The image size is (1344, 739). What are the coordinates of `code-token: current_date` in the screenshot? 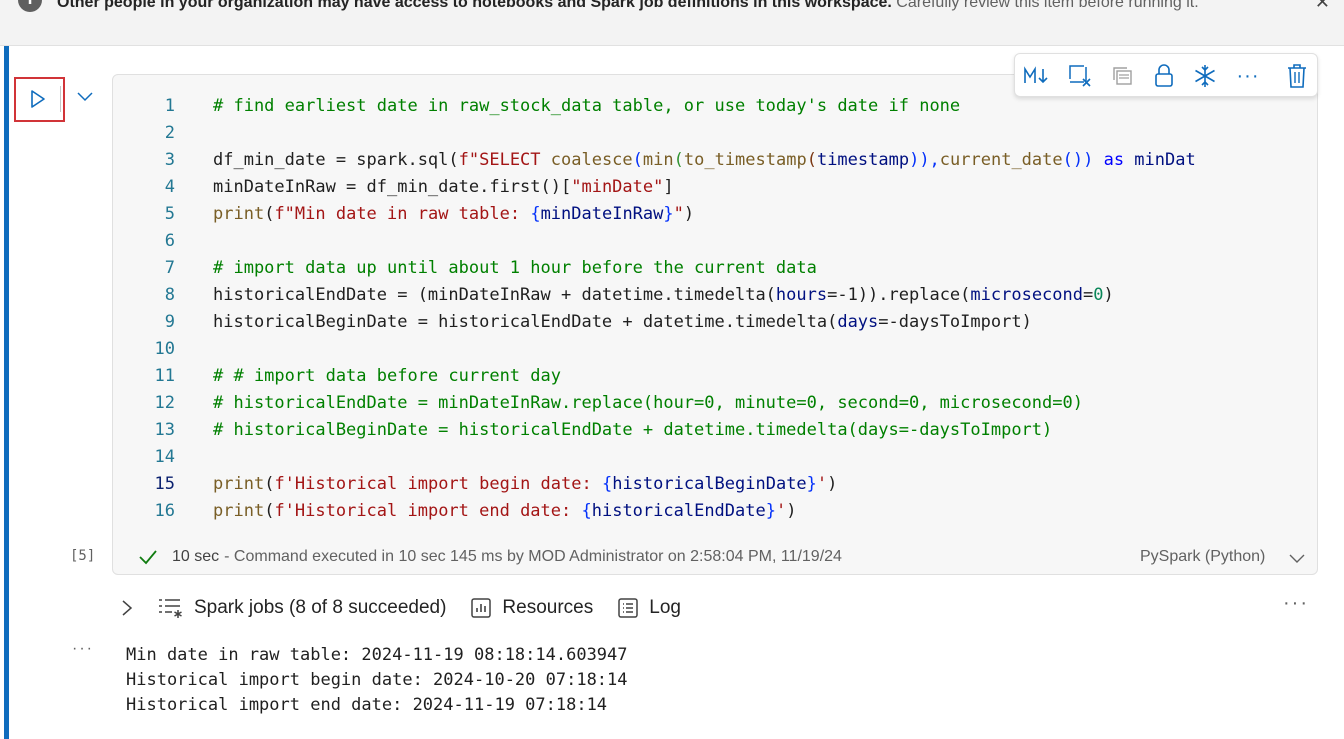 It's located at (1001, 160).